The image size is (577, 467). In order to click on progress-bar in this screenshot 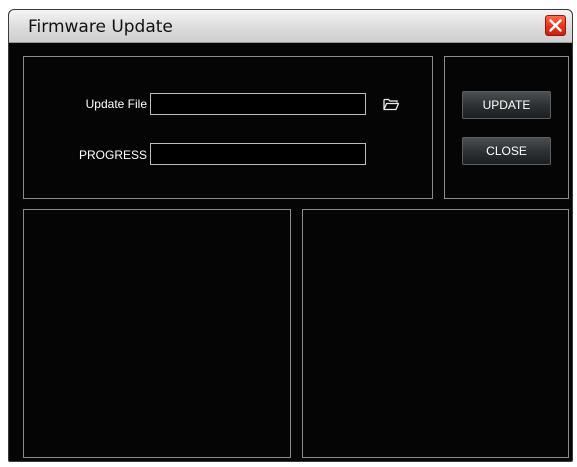, I will do `click(258, 154)`.